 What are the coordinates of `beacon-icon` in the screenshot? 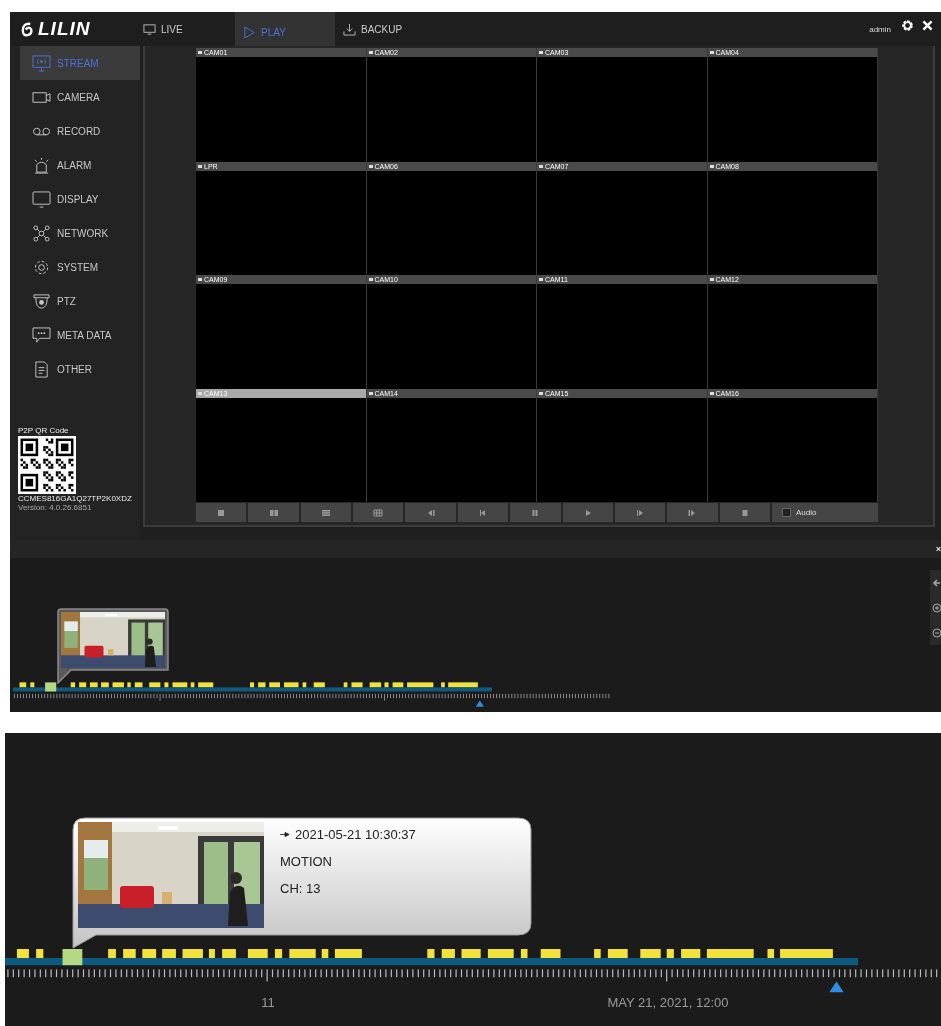 It's located at (41, 165).